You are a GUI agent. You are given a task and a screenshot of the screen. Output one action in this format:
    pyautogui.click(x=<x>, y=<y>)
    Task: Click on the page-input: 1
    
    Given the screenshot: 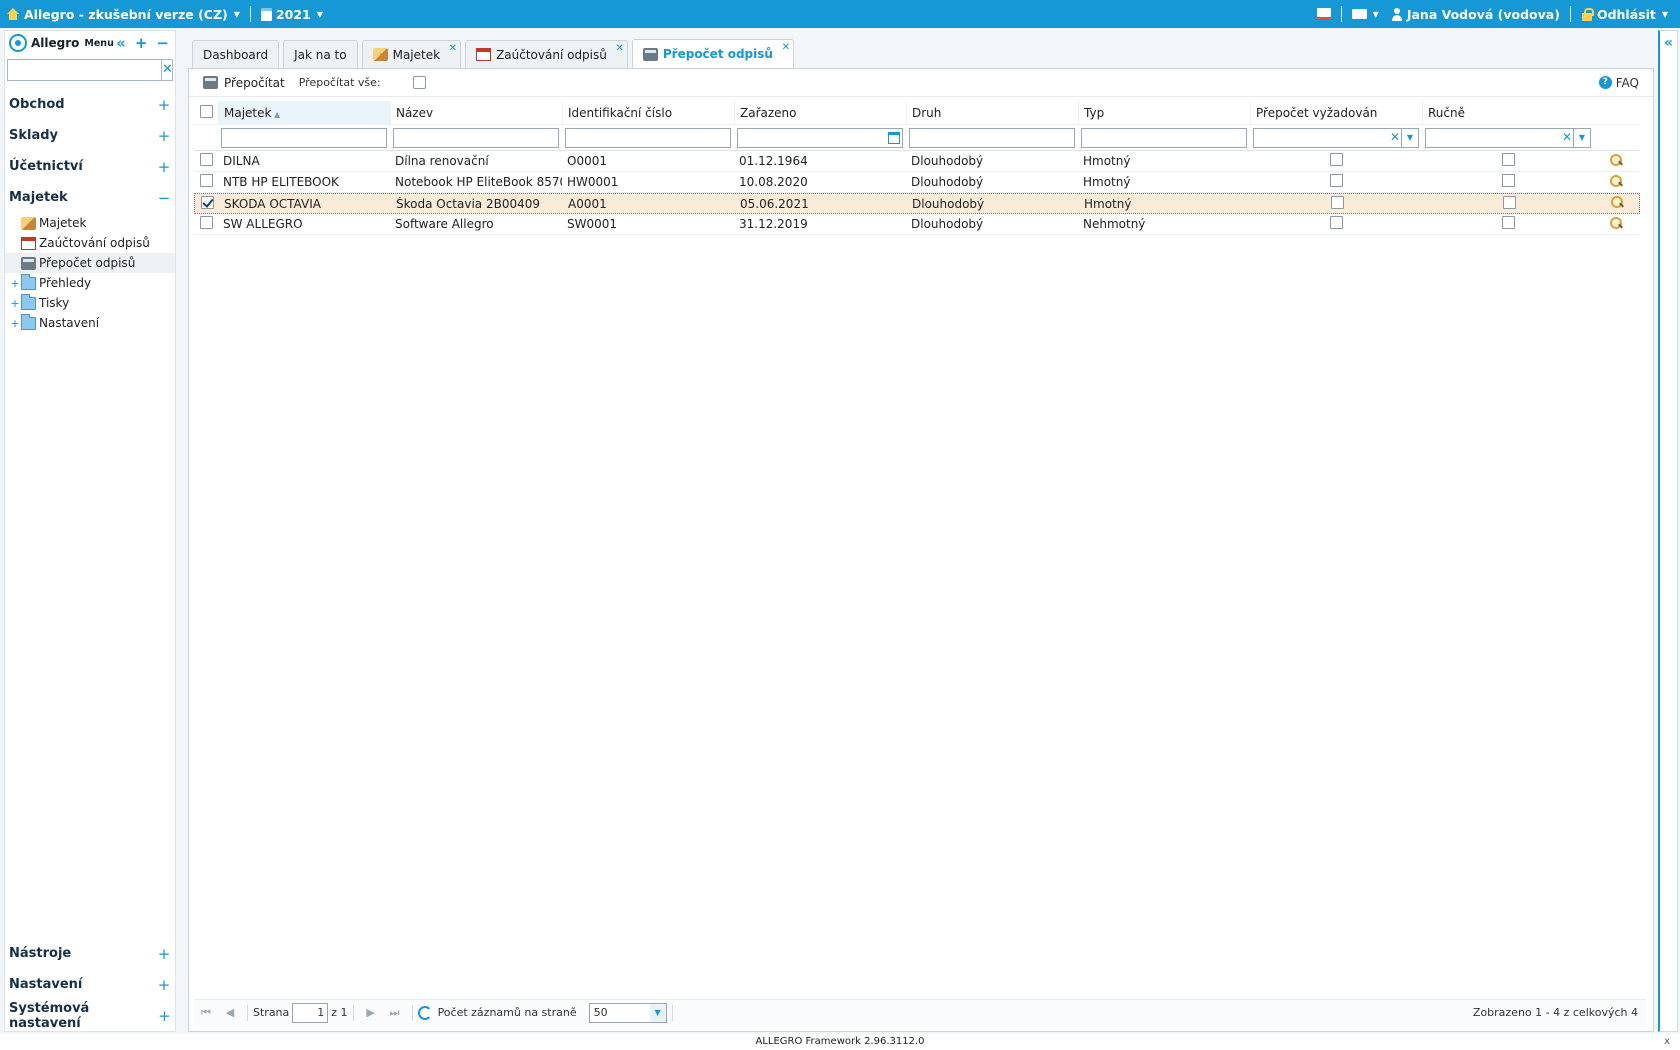 What is the action you would take?
    pyautogui.click(x=310, y=1012)
    